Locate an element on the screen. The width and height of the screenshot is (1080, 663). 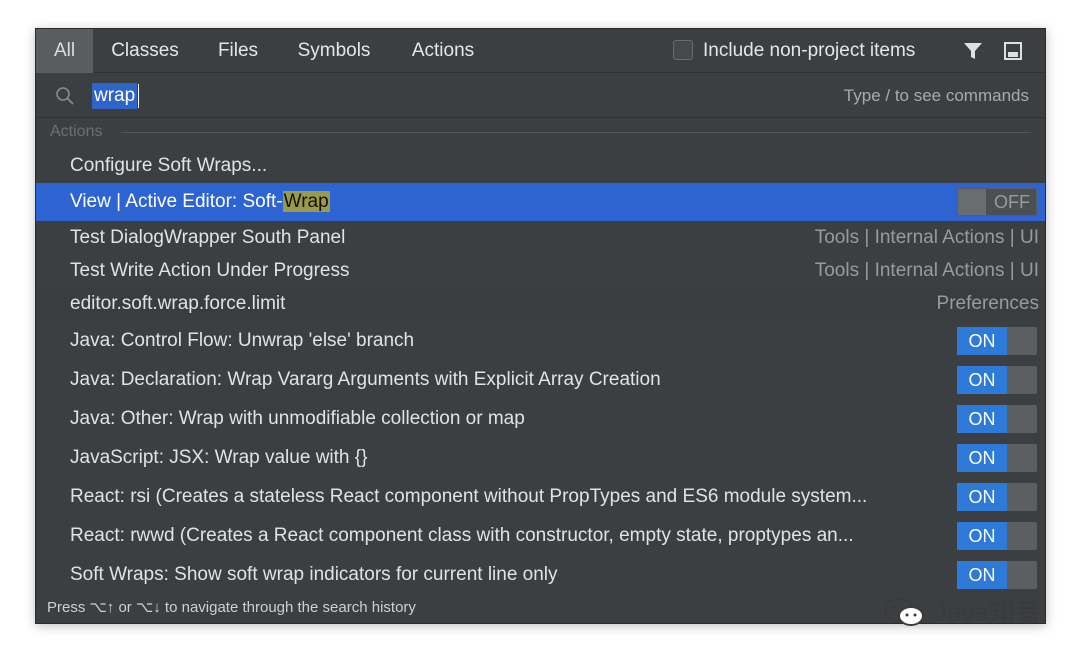
search-input is located at coordinates (391, 96).